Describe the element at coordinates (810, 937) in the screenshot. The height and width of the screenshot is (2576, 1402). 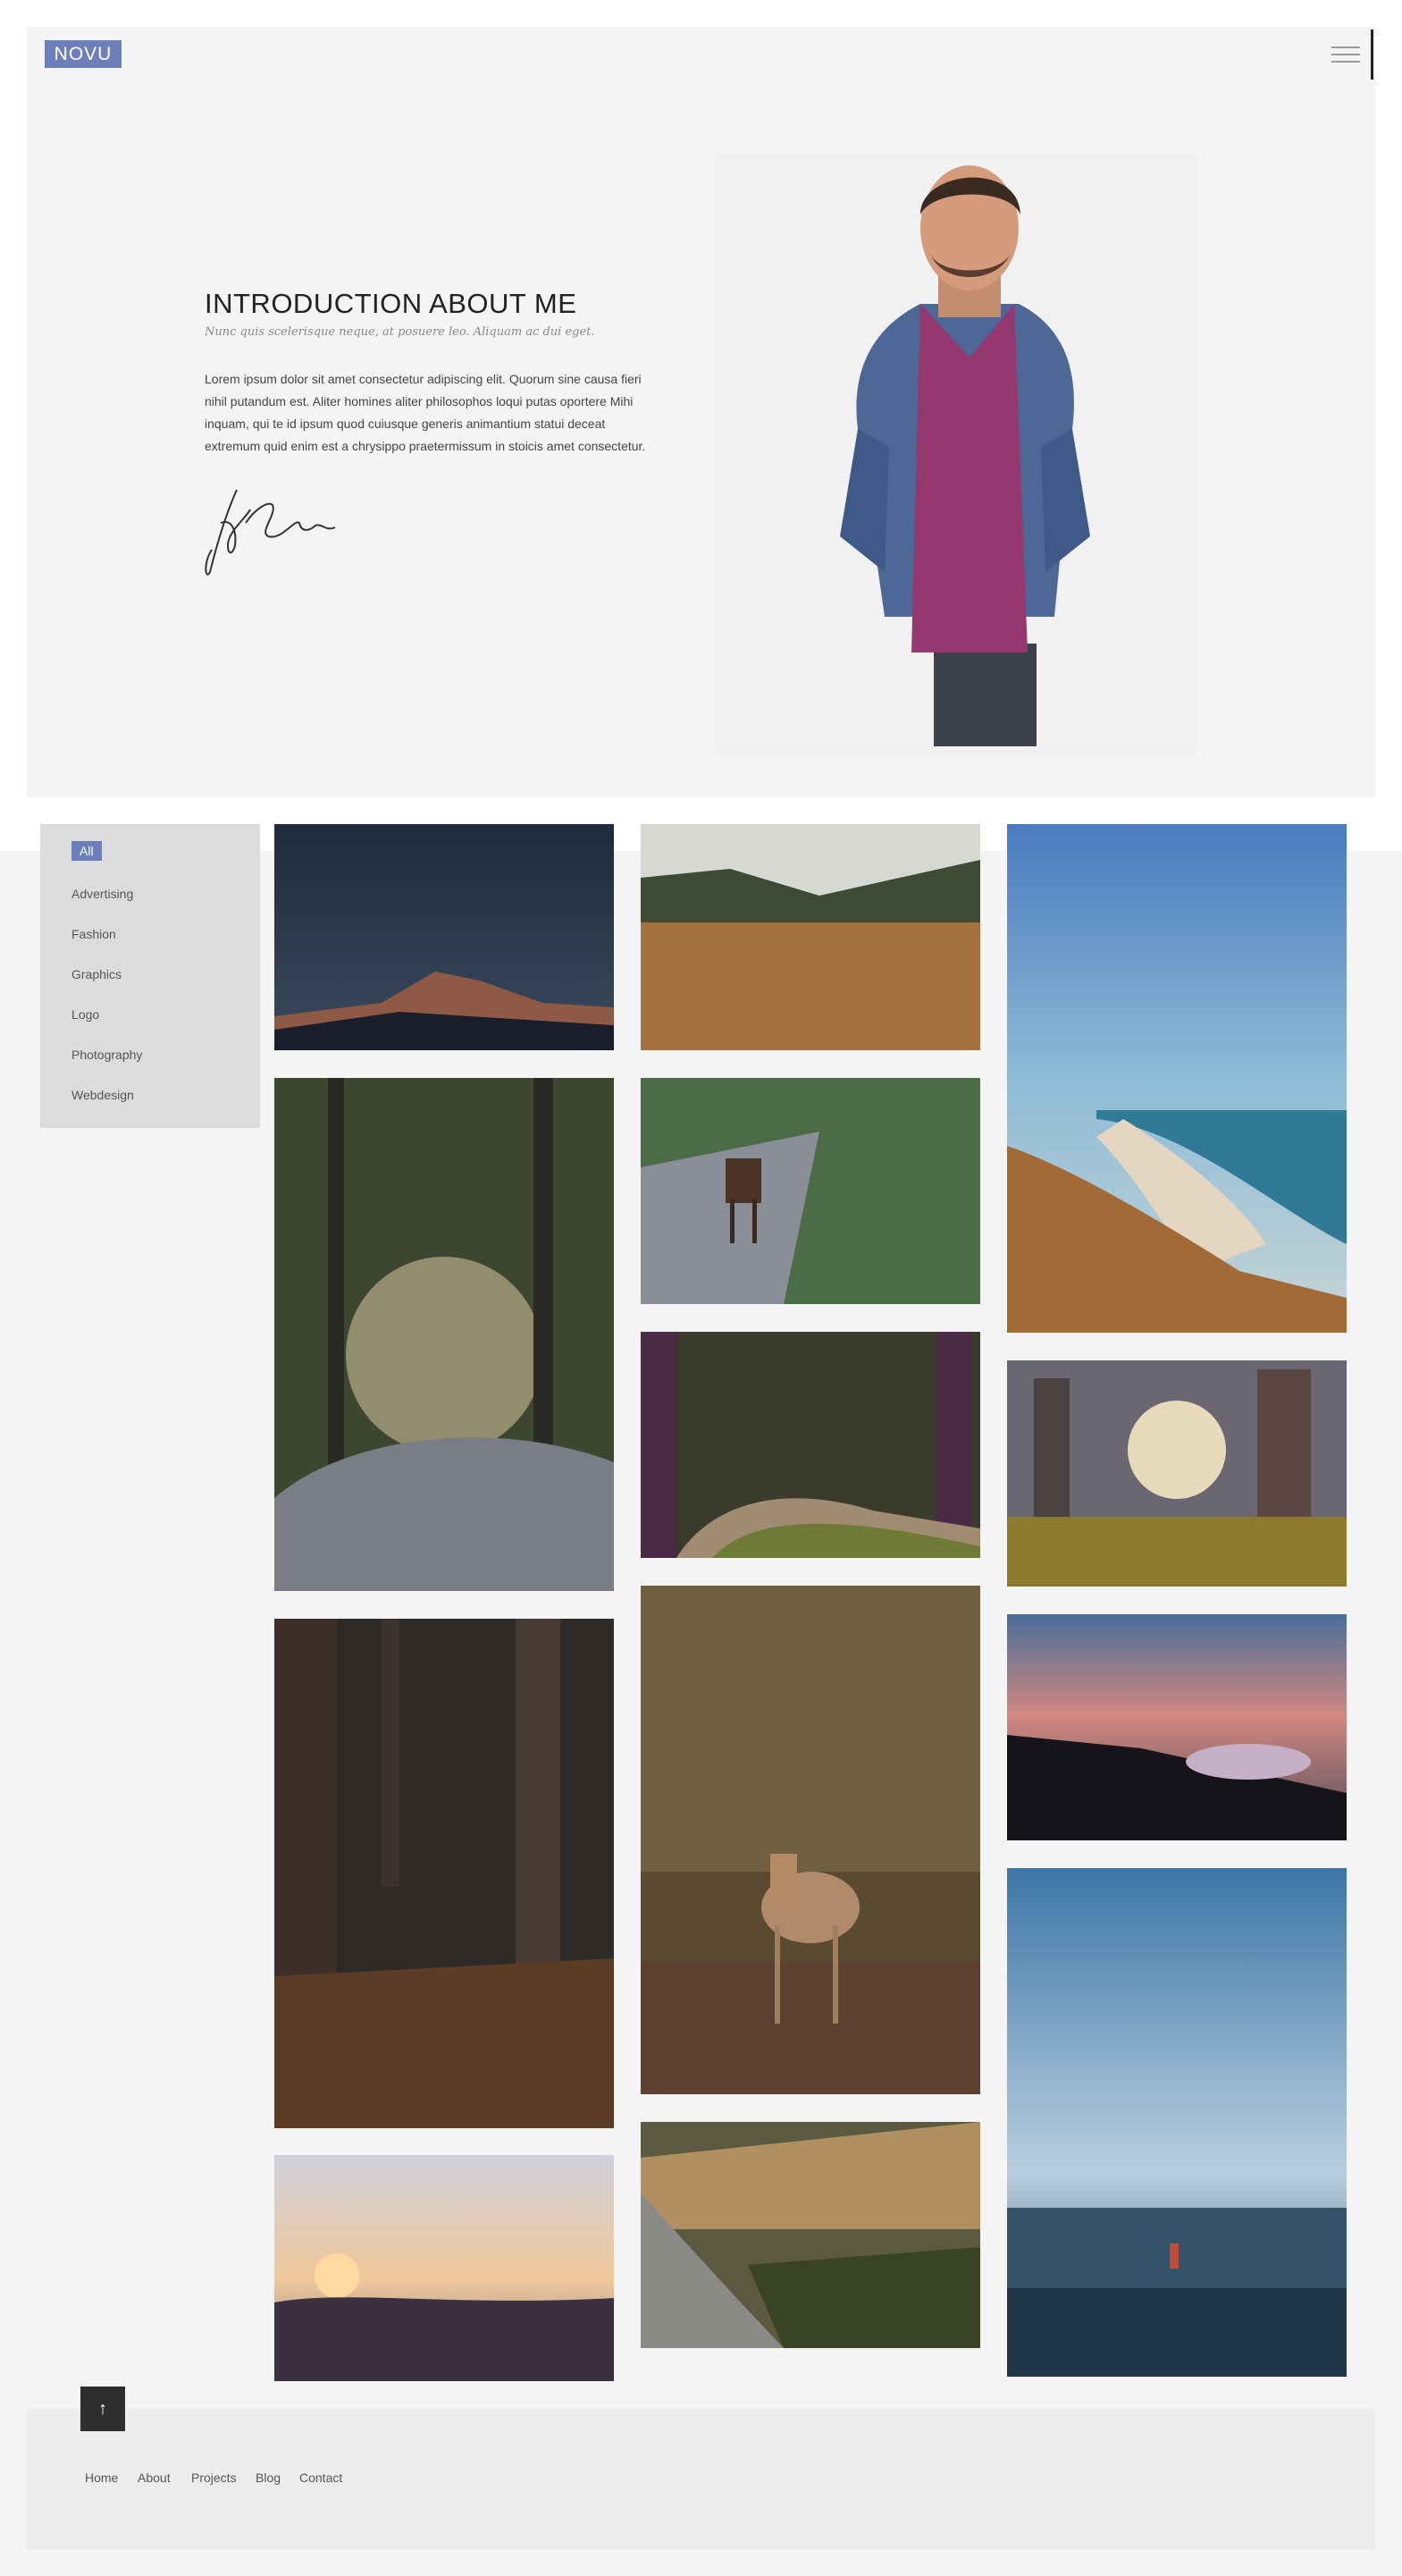
I see `gallery-photo-golden-field` at that location.